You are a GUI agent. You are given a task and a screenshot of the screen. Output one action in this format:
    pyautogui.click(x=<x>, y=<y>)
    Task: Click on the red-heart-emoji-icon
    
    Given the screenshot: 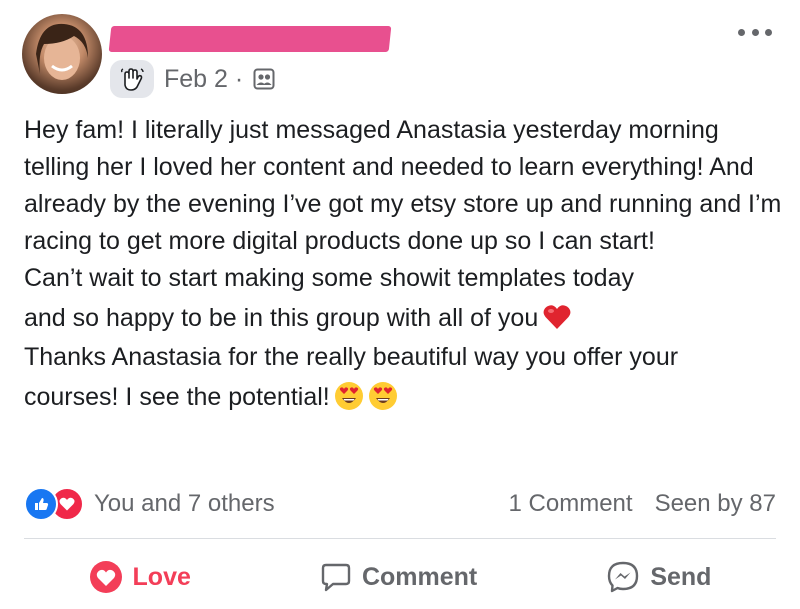 What is the action you would take?
    pyautogui.click(x=557, y=317)
    